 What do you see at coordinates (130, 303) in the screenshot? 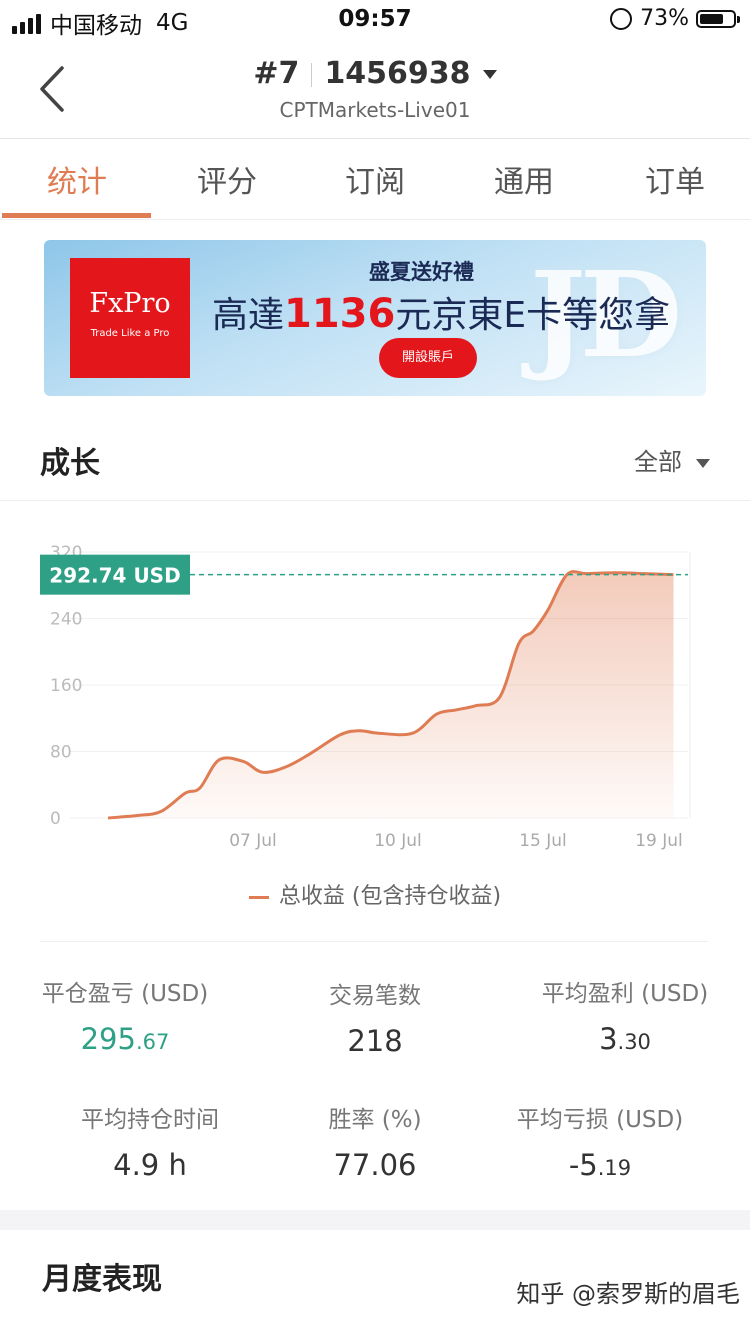
I see `logo-text: FxPro` at bounding box center [130, 303].